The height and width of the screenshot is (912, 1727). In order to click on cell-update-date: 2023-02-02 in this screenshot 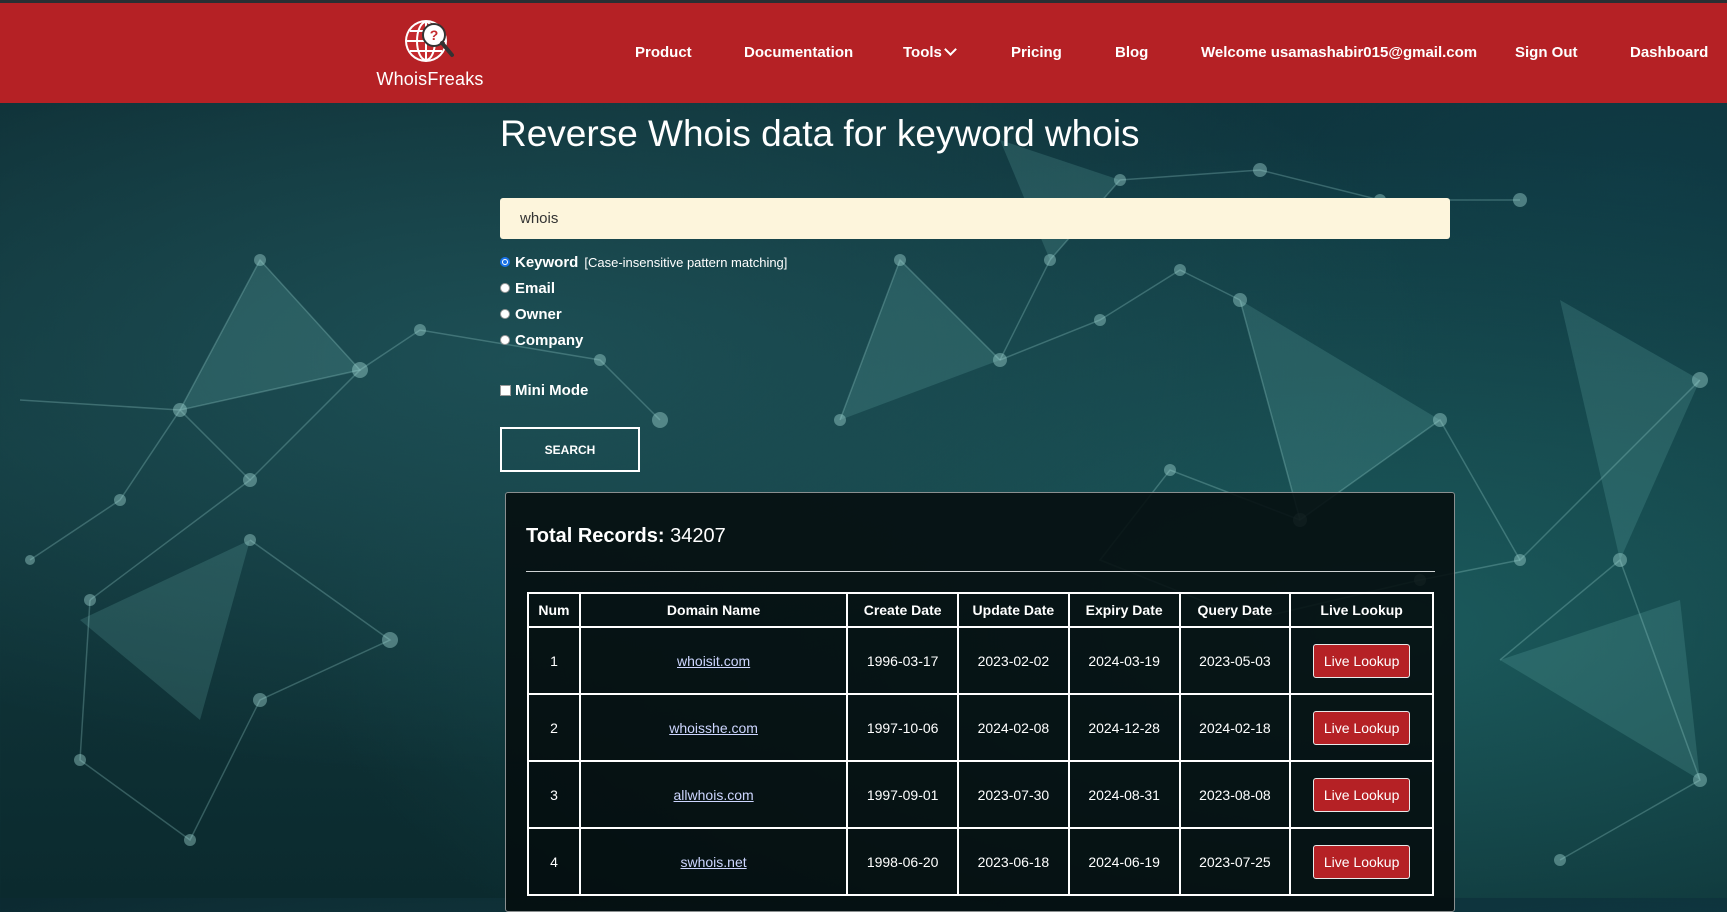, I will do `click(1013, 660)`.